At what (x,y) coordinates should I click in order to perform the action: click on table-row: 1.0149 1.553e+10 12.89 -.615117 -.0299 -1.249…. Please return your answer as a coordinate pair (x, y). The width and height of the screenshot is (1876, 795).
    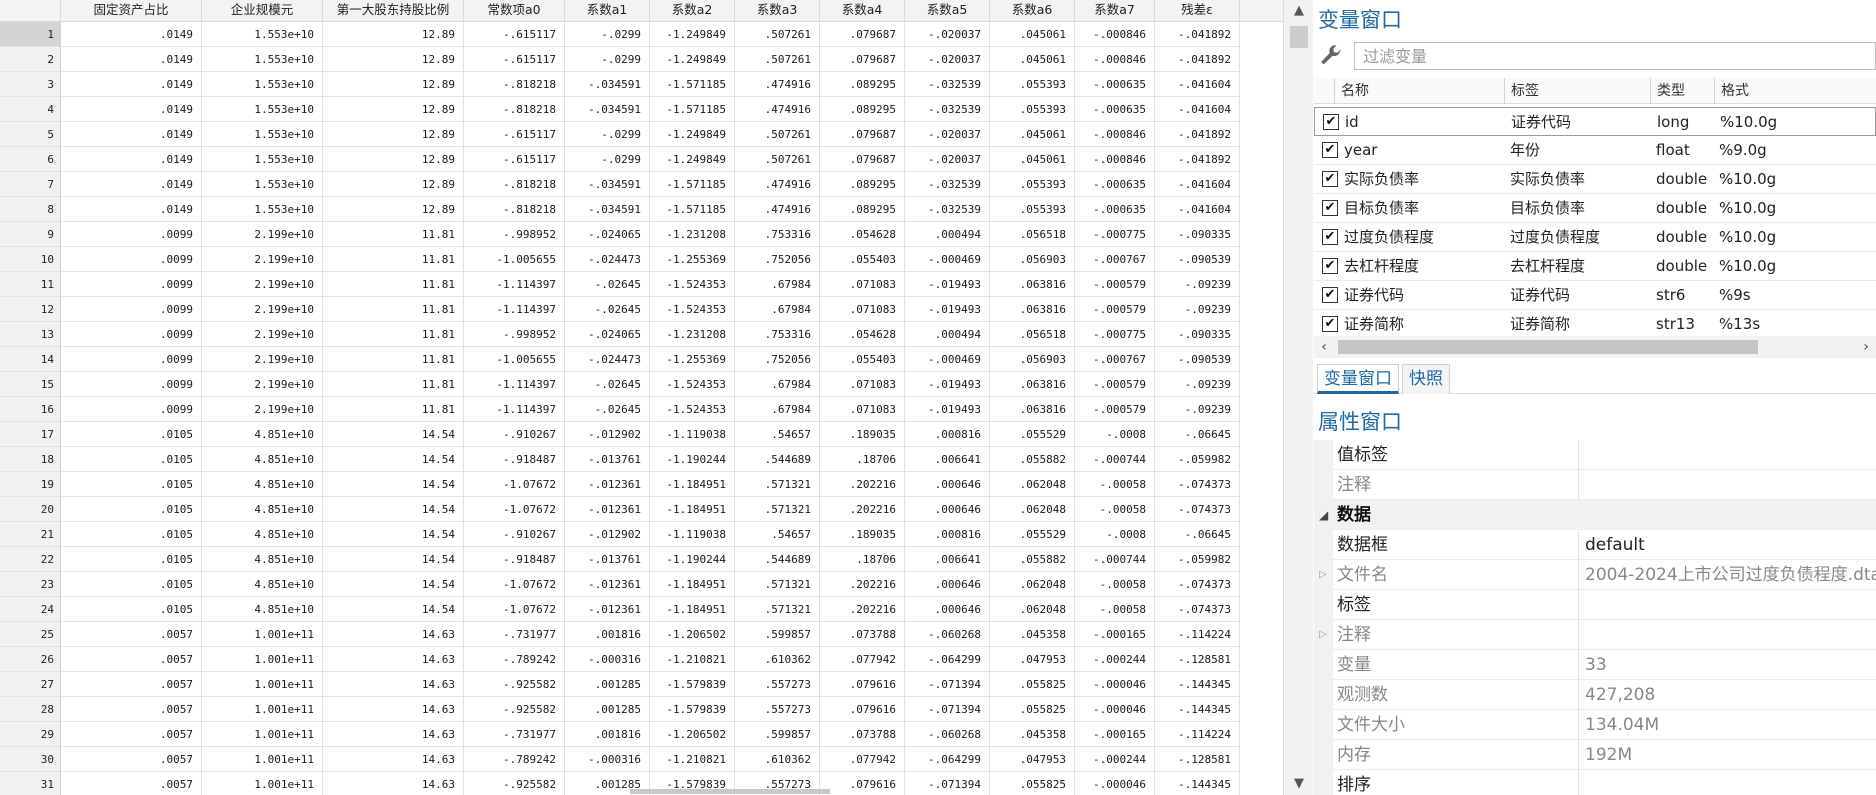
    Looking at the image, I should click on (644, 34).